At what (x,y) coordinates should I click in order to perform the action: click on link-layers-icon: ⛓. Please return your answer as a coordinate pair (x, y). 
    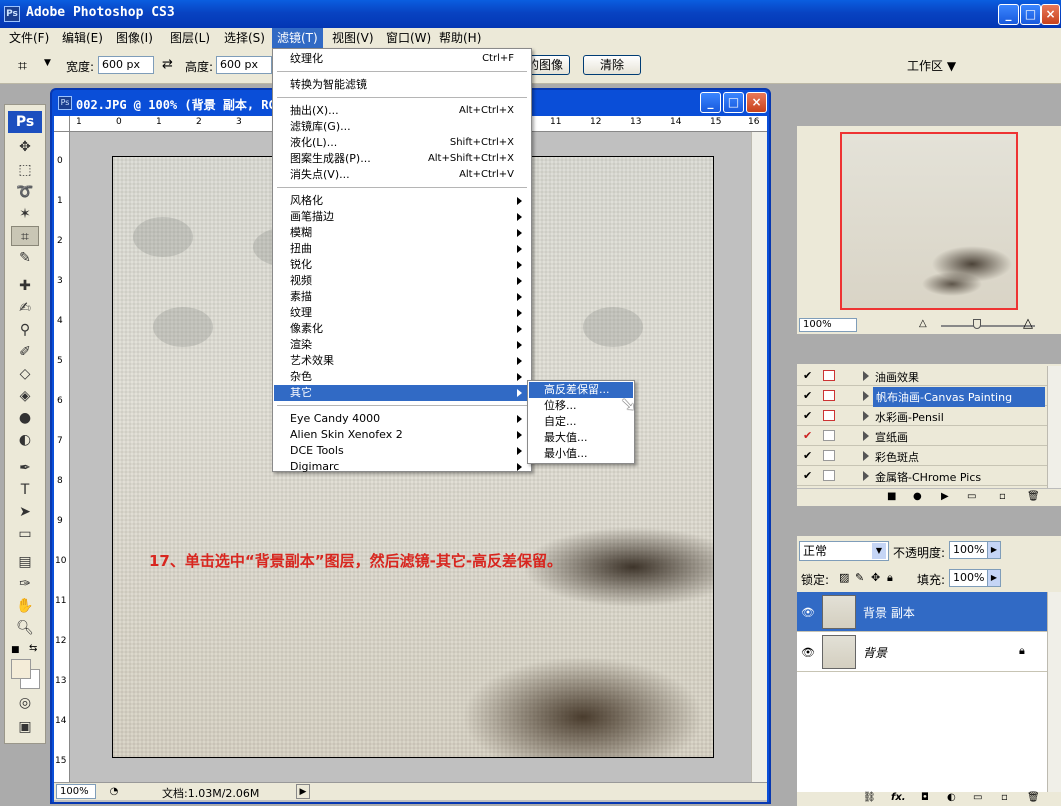
    Looking at the image, I should click on (869, 797).